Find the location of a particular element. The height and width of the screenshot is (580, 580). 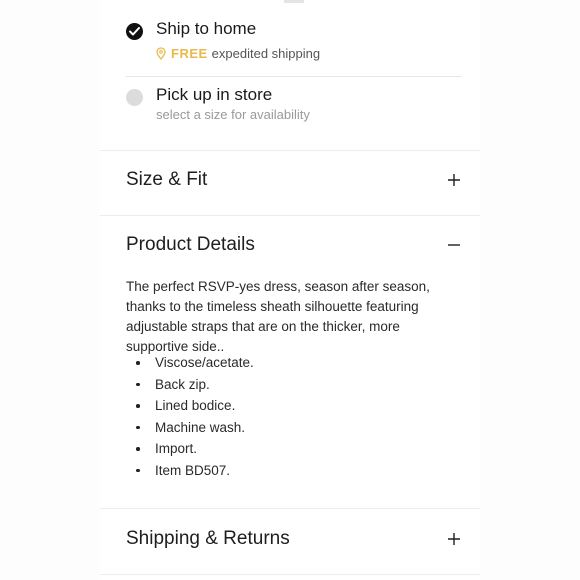

ship-to-home-subtitle: FREE expedited shipping is located at coordinates (238, 53).